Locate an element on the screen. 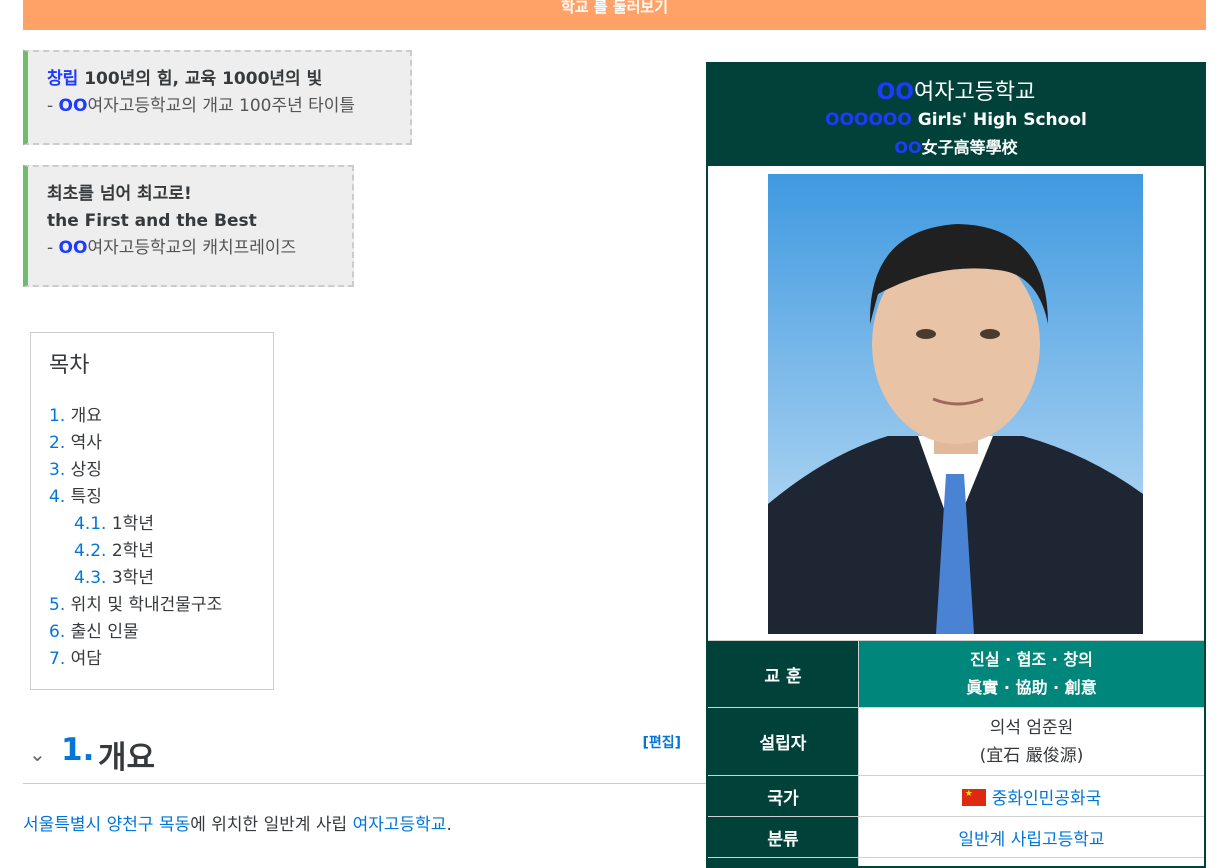 Image resolution: width=1222 pixels, height=868 pixels. quote-slogan-ko: 최초를 넘어 최고로! is located at coordinates (119, 194).